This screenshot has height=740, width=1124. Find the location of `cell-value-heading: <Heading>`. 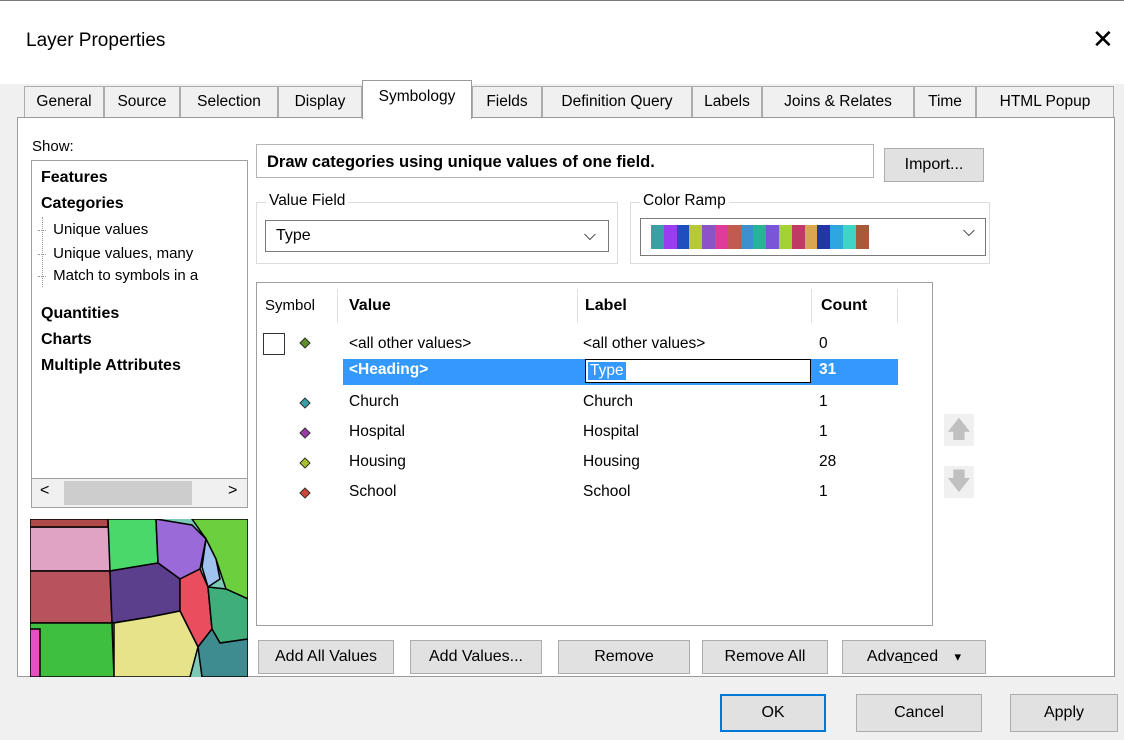

cell-value-heading: <Heading> is located at coordinates (388, 370).